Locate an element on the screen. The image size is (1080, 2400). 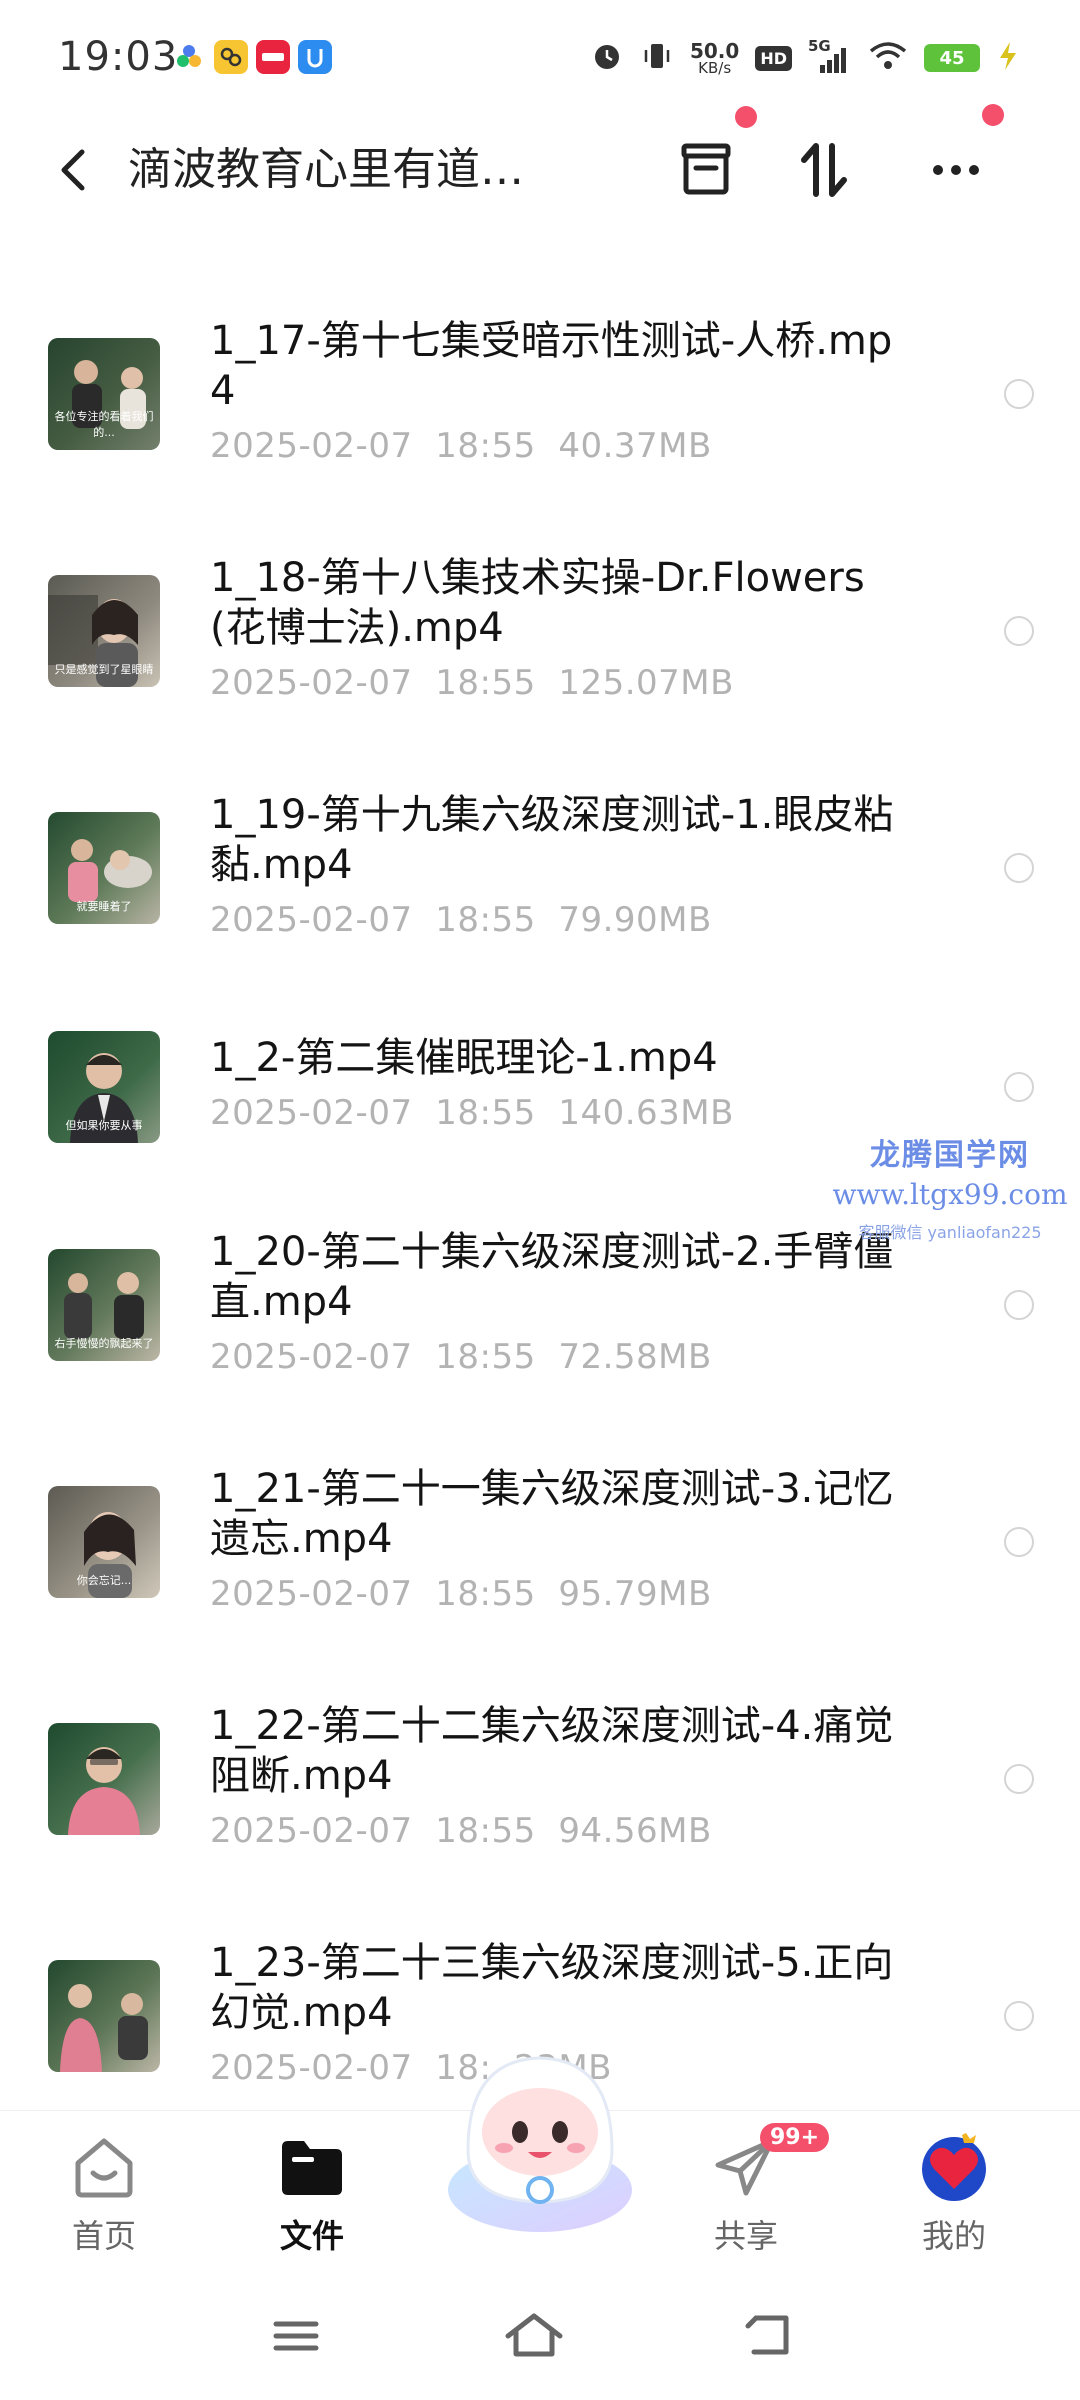
thumbnail-caption: 只是感觉到了星眼睛 is located at coordinates (104, 669).